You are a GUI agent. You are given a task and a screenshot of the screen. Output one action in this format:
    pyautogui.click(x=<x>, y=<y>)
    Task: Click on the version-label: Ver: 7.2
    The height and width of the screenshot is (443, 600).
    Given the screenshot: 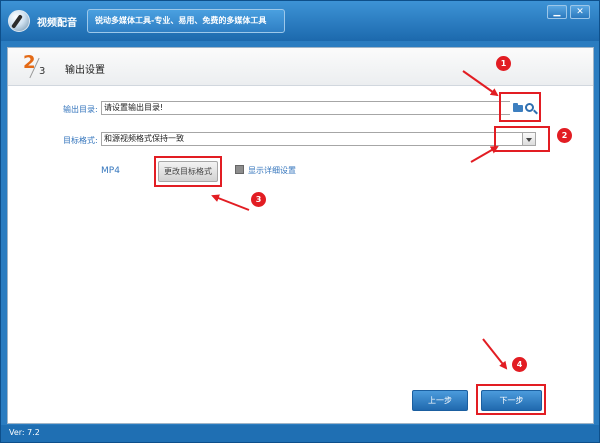 What is the action you would take?
    pyautogui.click(x=24, y=432)
    